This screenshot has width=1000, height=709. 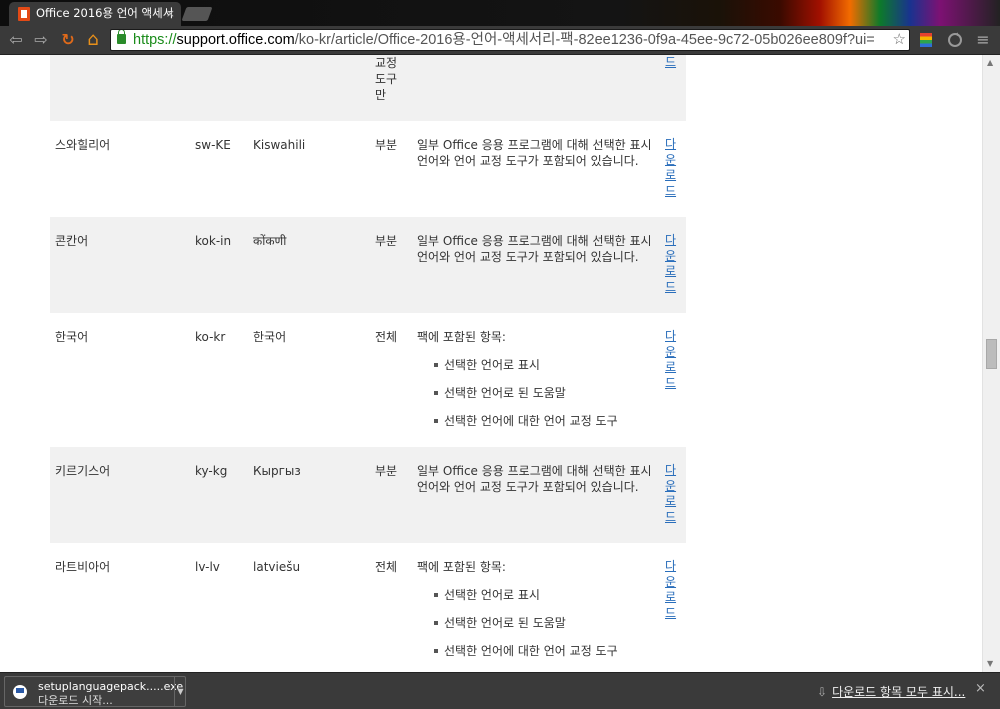 I want to click on color-extension-icon, so click(x=926, y=40).